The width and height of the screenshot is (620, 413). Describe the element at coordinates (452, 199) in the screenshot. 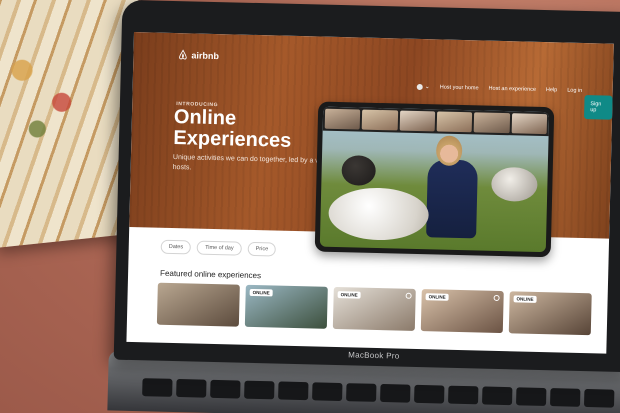

I see `host-person` at that location.